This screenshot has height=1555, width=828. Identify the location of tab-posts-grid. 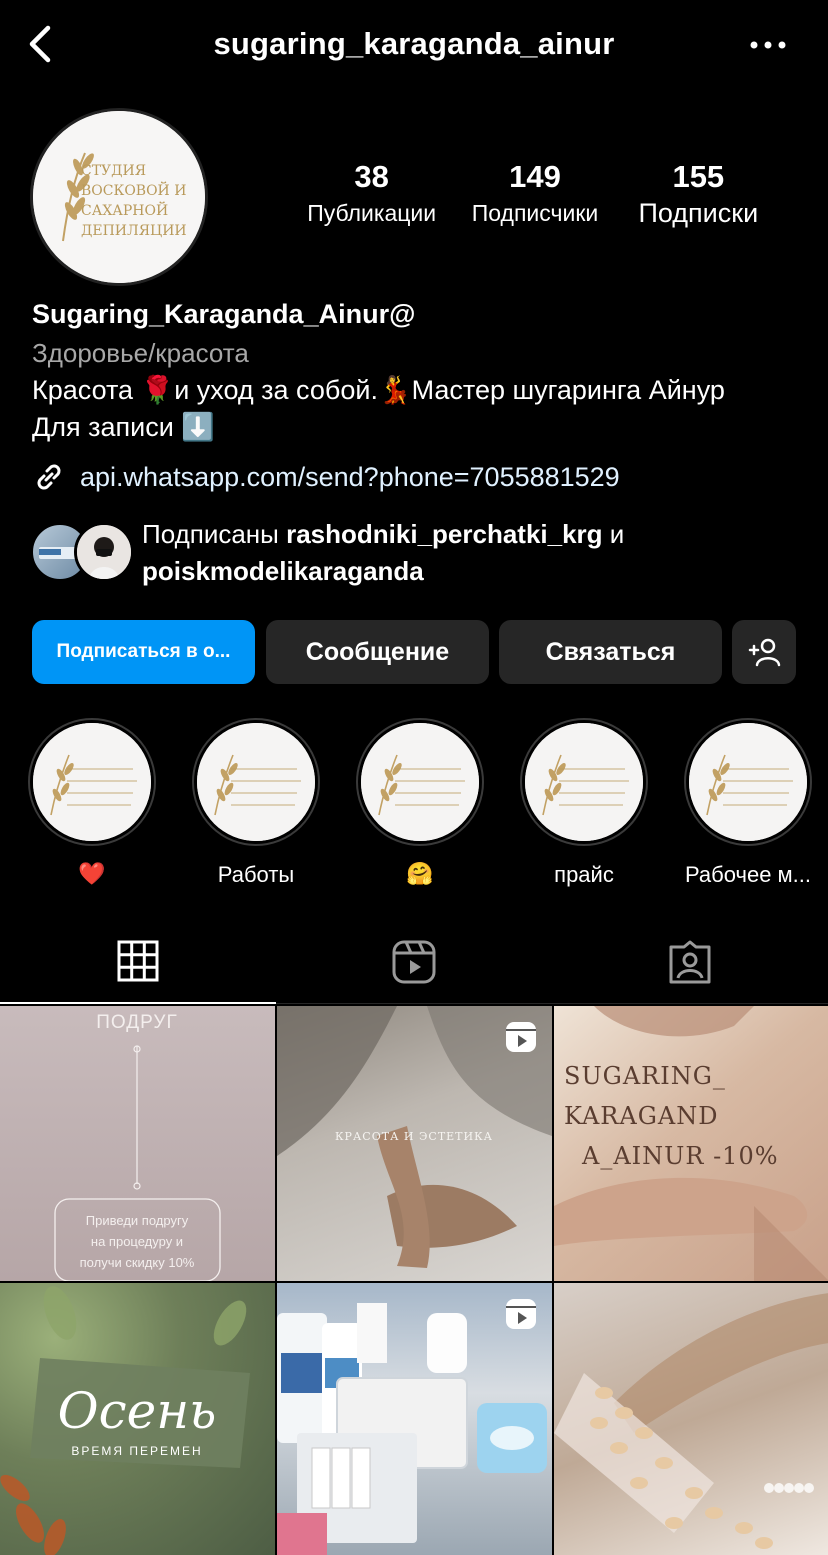
(138, 962).